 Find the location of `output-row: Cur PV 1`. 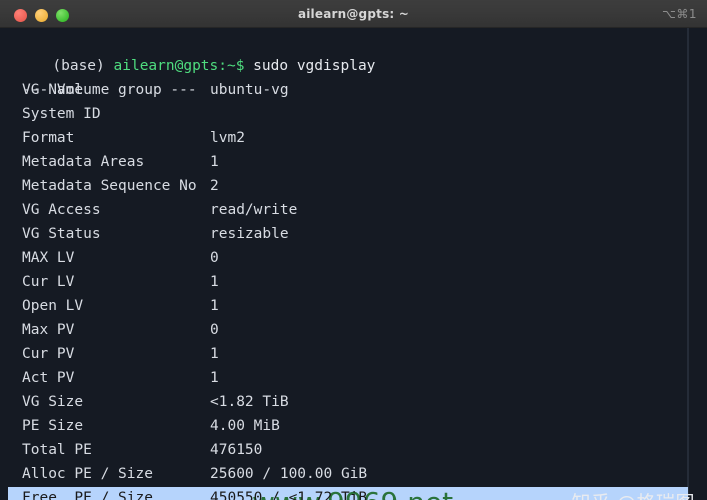

output-row: Cur PV 1 is located at coordinates (353, 354).